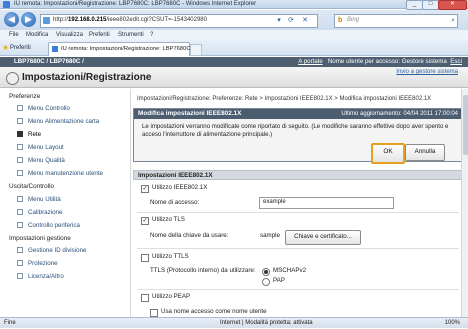 The image size is (468, 329). What do you see at coordinates (99, 35) in the screenshot?
I see `menu-preferiti: Preferiti` at bounding box center [99, 35].